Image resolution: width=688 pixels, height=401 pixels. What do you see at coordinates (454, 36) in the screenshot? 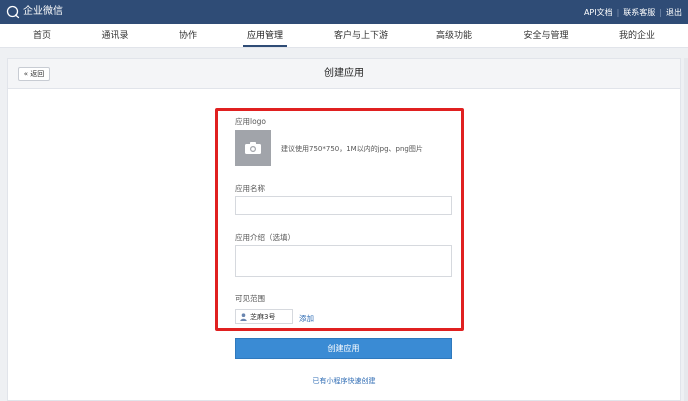
I see `nav-item-advanced: 高级功能` at bounding box center [454, 36].